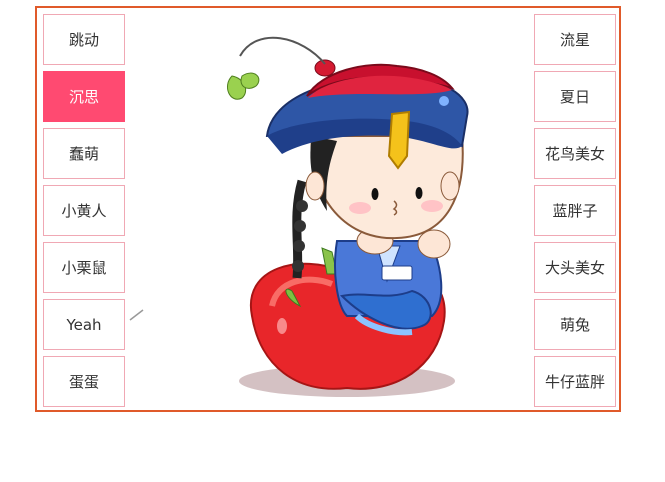 This screenshot has width=665, height=482. I want to click on menu-button-xiaohuangren: 小黄人, so click(84, 210).